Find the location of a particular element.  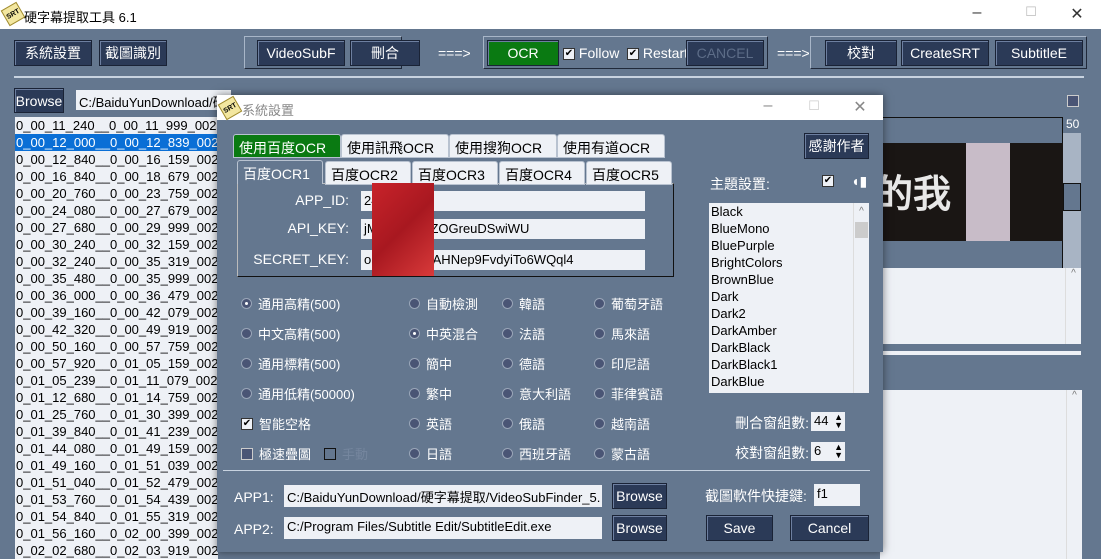

theme-item: BluePurple is located at coordinates (790, 245).